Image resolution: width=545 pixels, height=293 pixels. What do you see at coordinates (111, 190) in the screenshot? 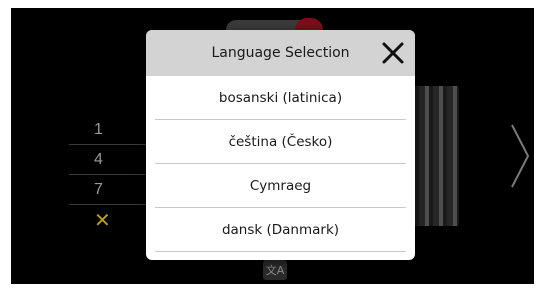
I see `keypad-key-7: 7` at bounding box center [111, 190].